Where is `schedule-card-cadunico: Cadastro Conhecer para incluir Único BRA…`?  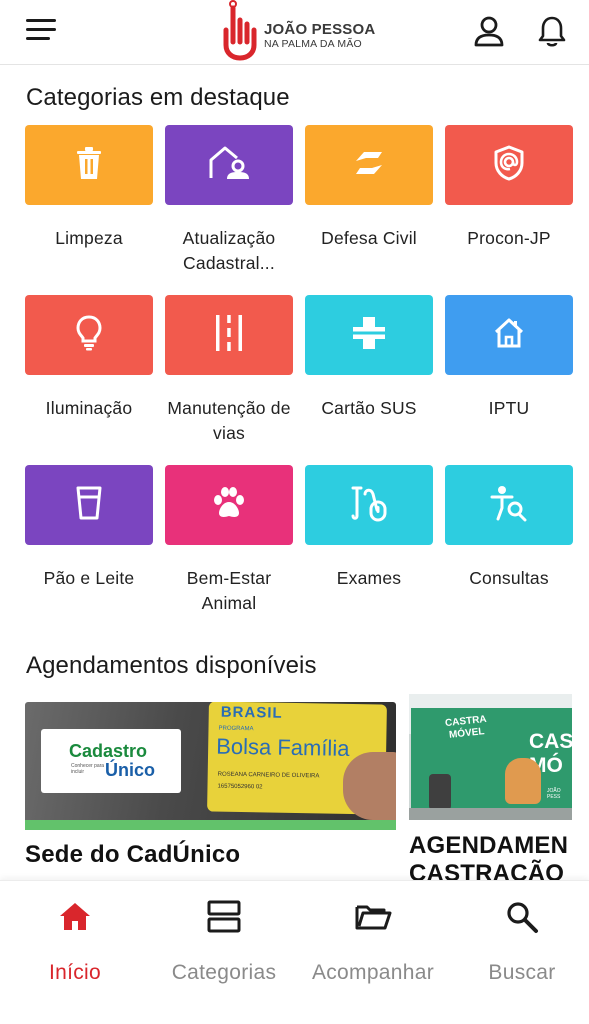 schedule-card-cadunico: Cadastro Conhecer para incluir Único BRA… is located at coordinates (210, 791).